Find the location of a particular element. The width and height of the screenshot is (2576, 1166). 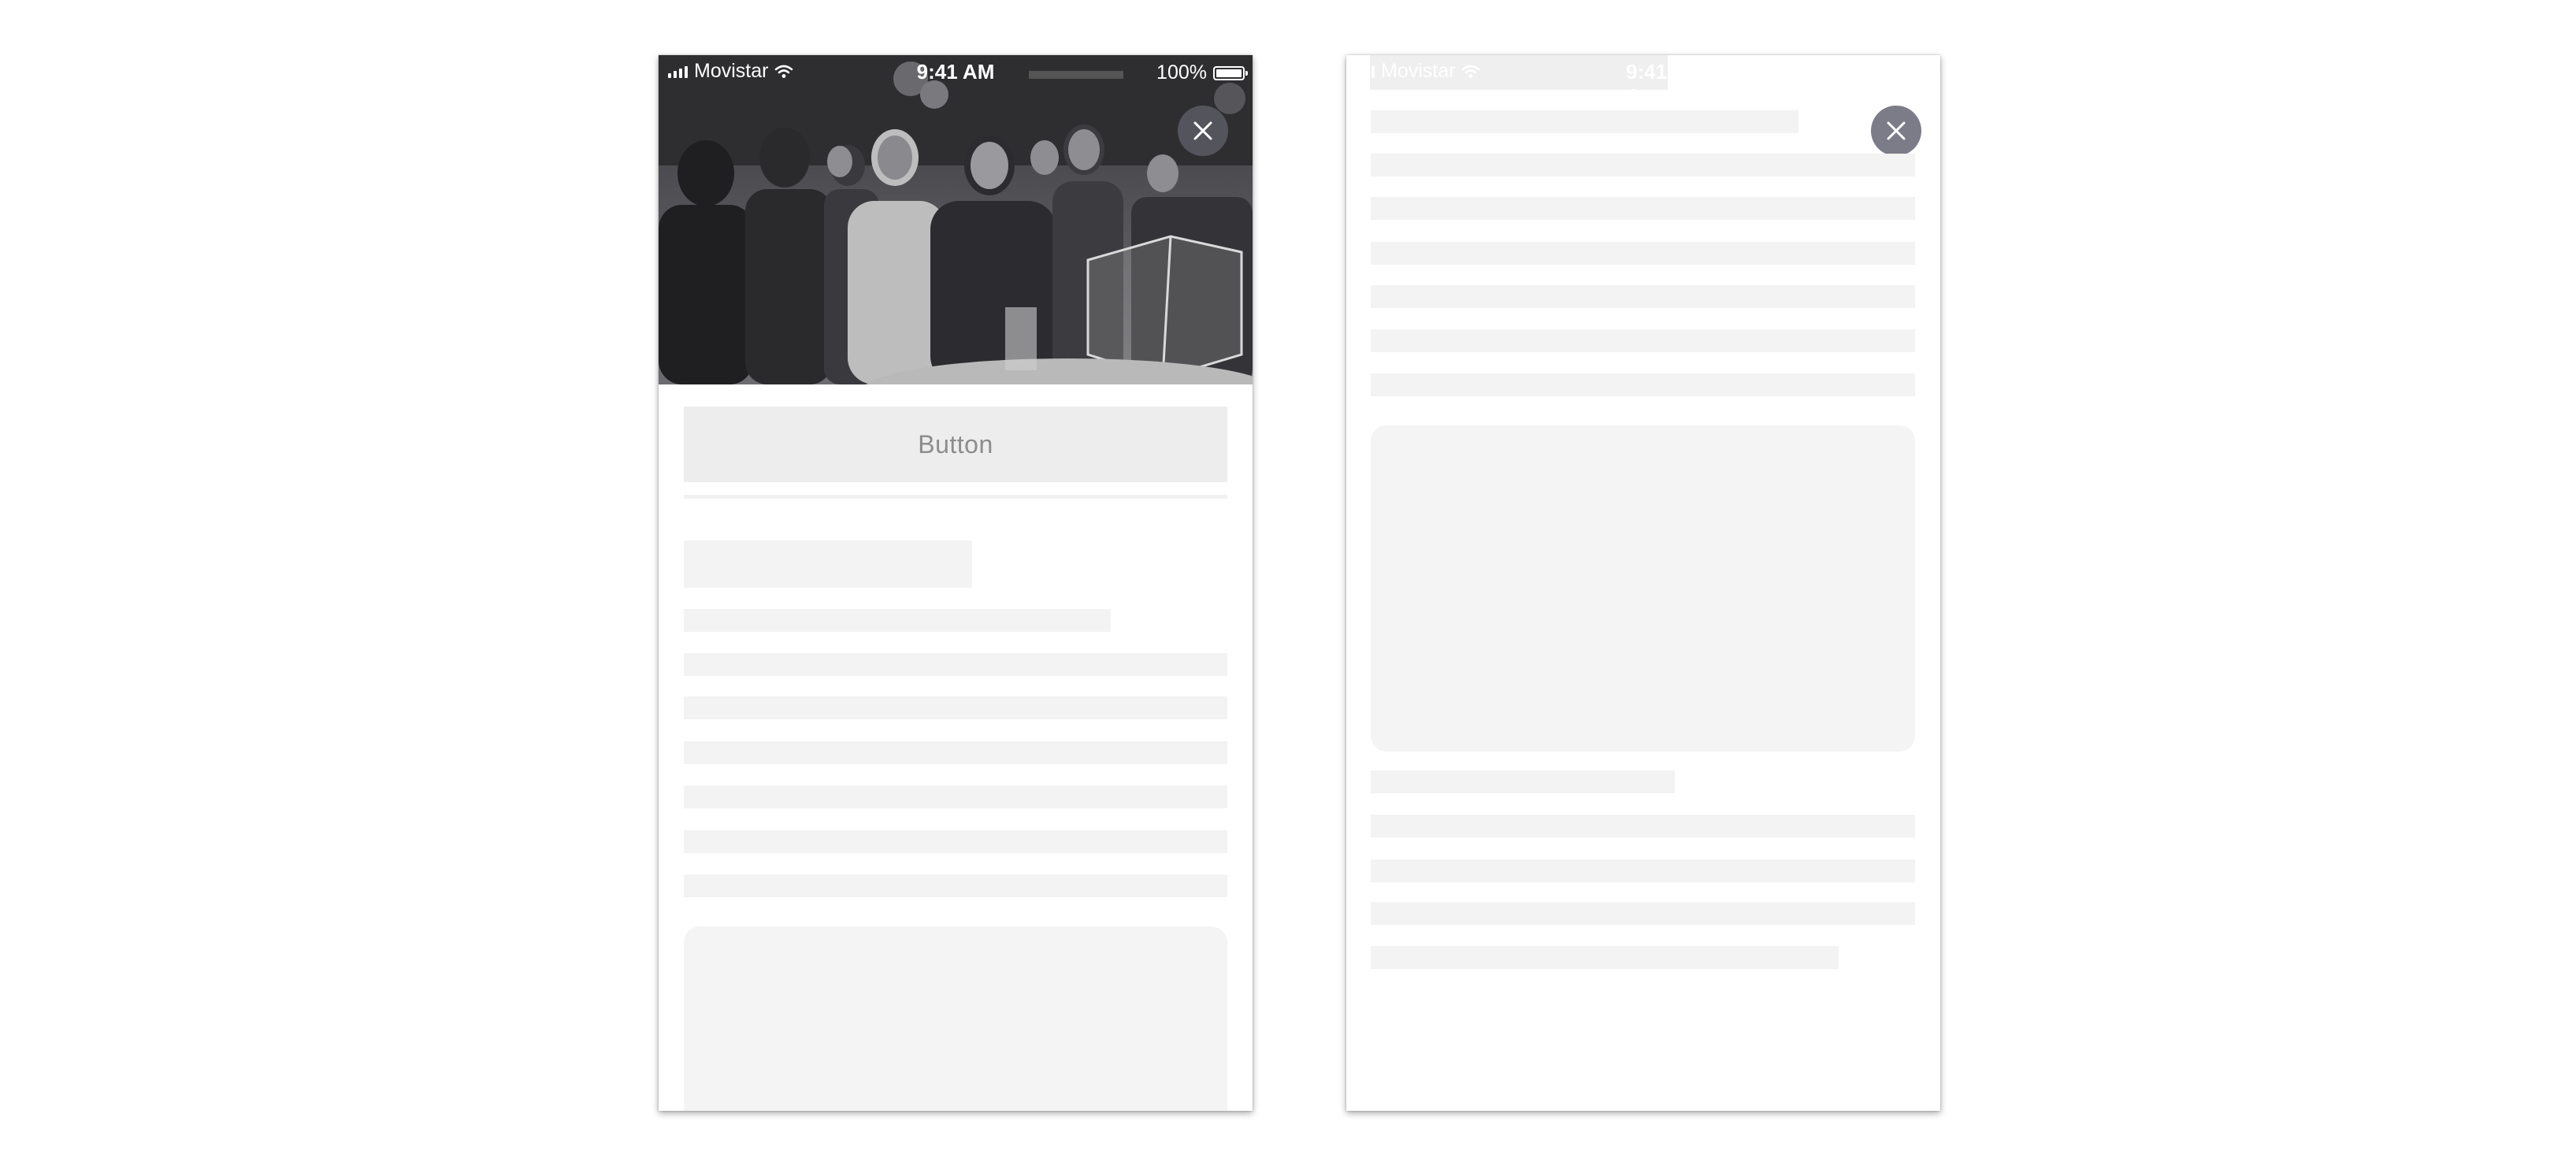

status-bar-ghost: Movistar 9:41 A is located at coordinates (1519, 81).